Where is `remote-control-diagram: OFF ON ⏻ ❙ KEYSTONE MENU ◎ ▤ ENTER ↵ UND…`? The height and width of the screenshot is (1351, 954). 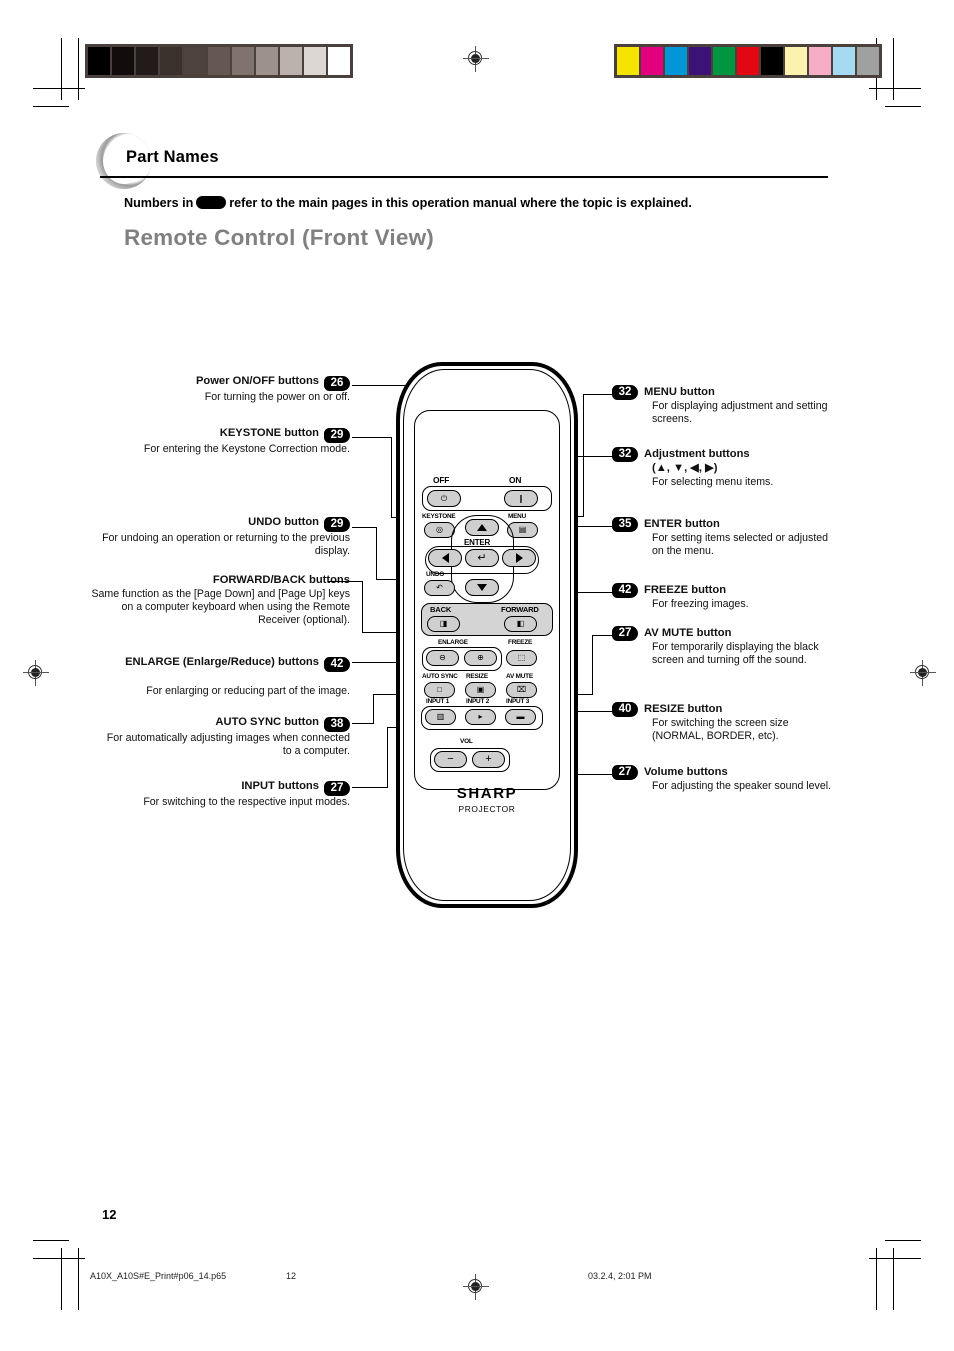 remote-control-diagram: OFF ON ⏻ ❙ KEYSTONE MENU ◎ ▤ ENTER ↵ UND… is located at coordinates (487, 635).